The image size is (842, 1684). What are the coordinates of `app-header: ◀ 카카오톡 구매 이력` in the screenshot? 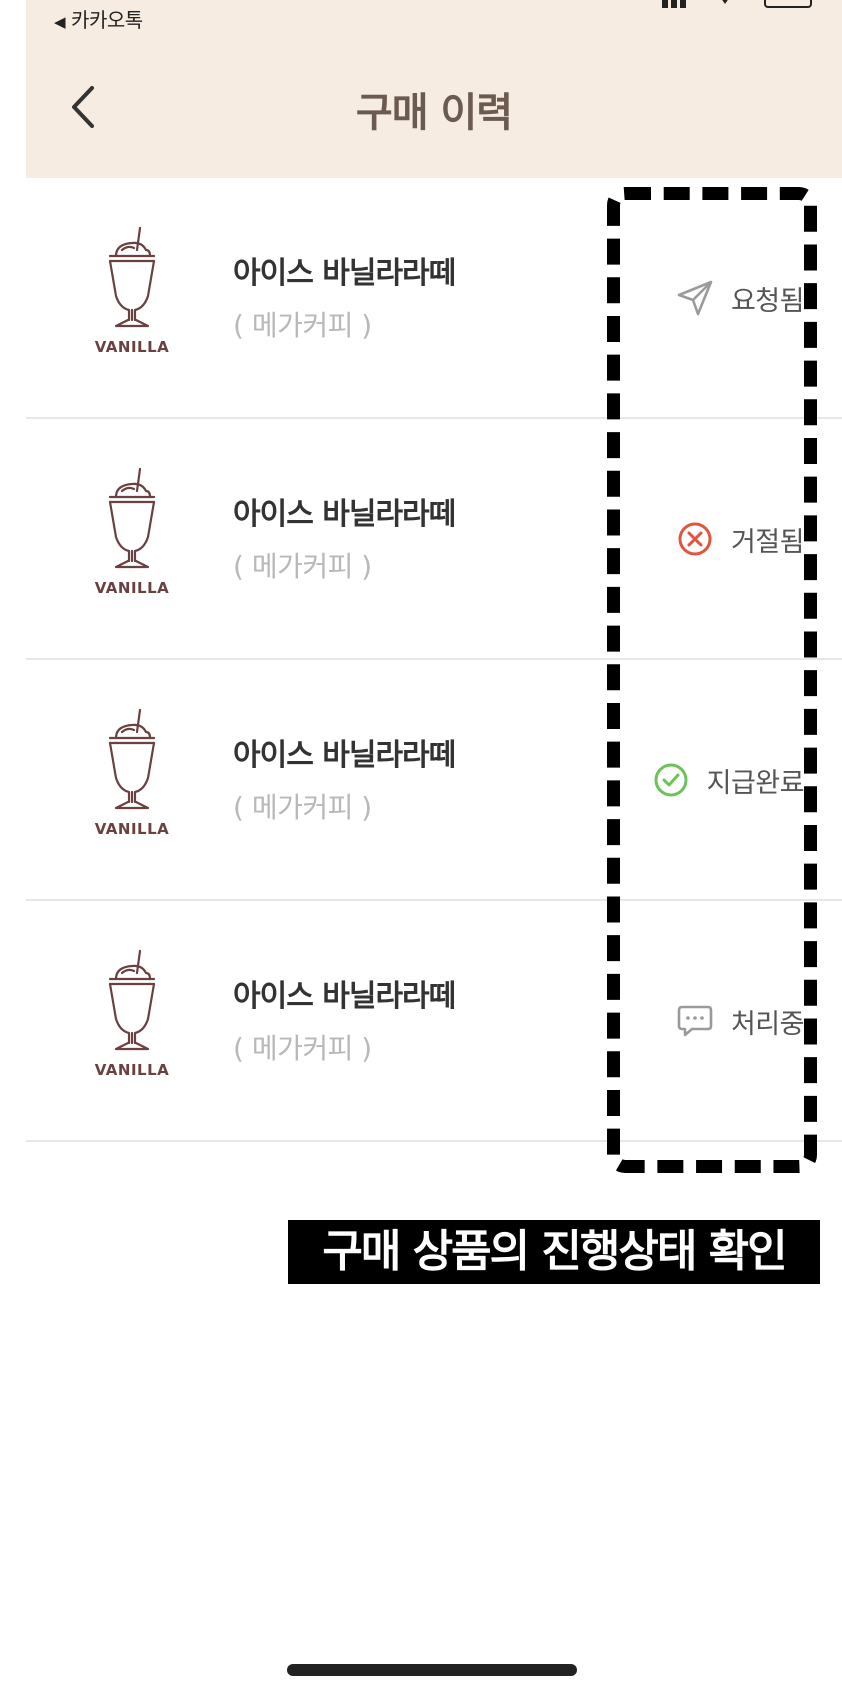 It's located at (434, 89).